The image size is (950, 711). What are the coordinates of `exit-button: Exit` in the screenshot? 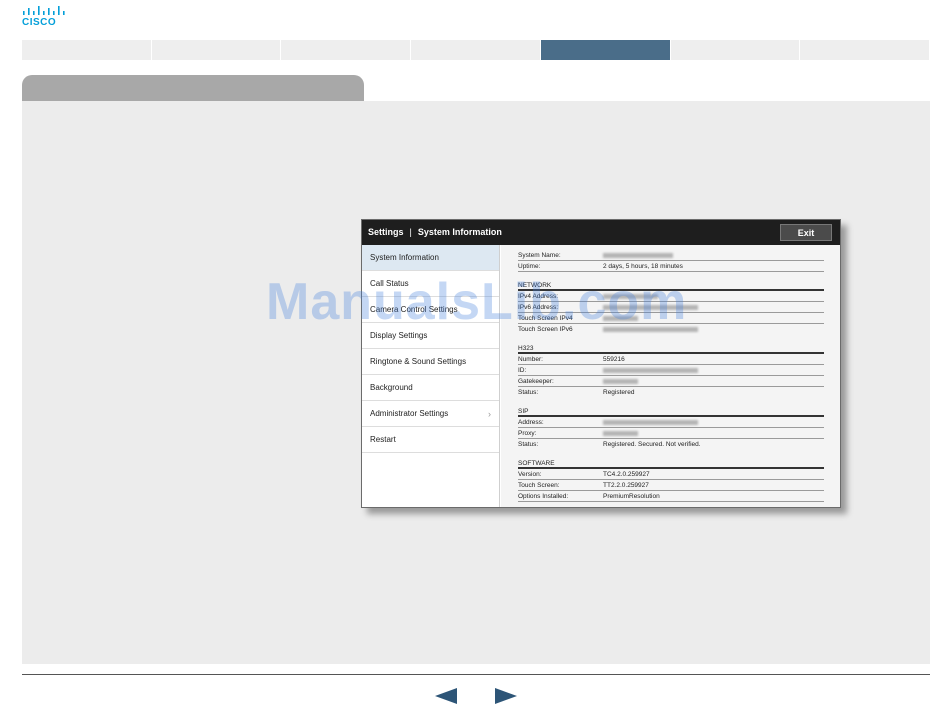 It's located at (806, 232).